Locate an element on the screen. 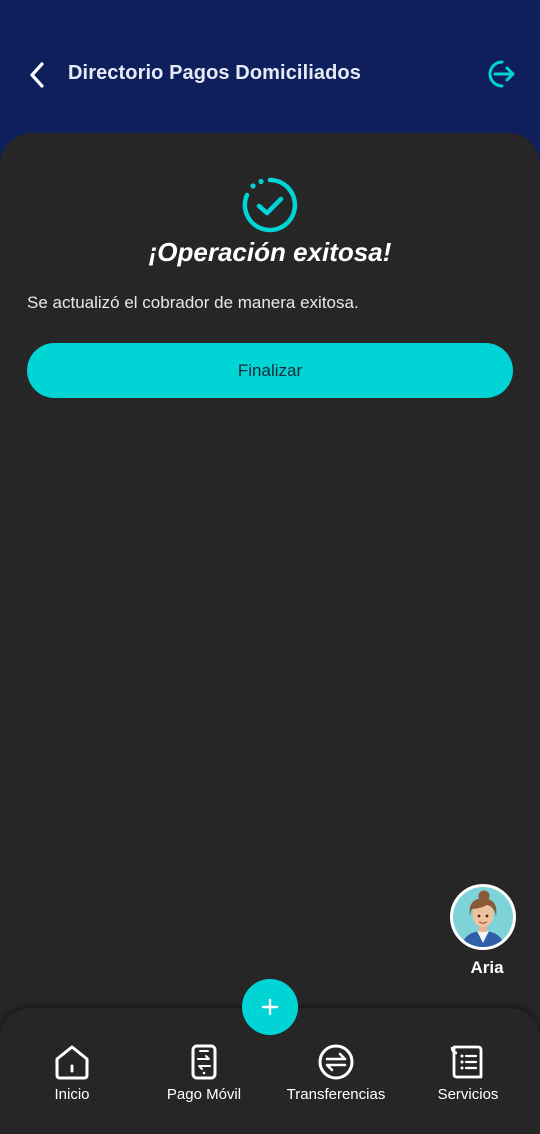  home-icon is located at coordinates (72, 1062).